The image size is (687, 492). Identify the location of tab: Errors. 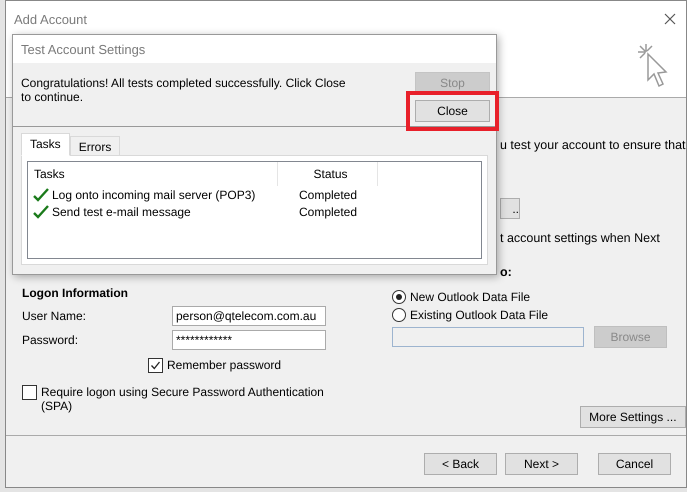
(95, 146).